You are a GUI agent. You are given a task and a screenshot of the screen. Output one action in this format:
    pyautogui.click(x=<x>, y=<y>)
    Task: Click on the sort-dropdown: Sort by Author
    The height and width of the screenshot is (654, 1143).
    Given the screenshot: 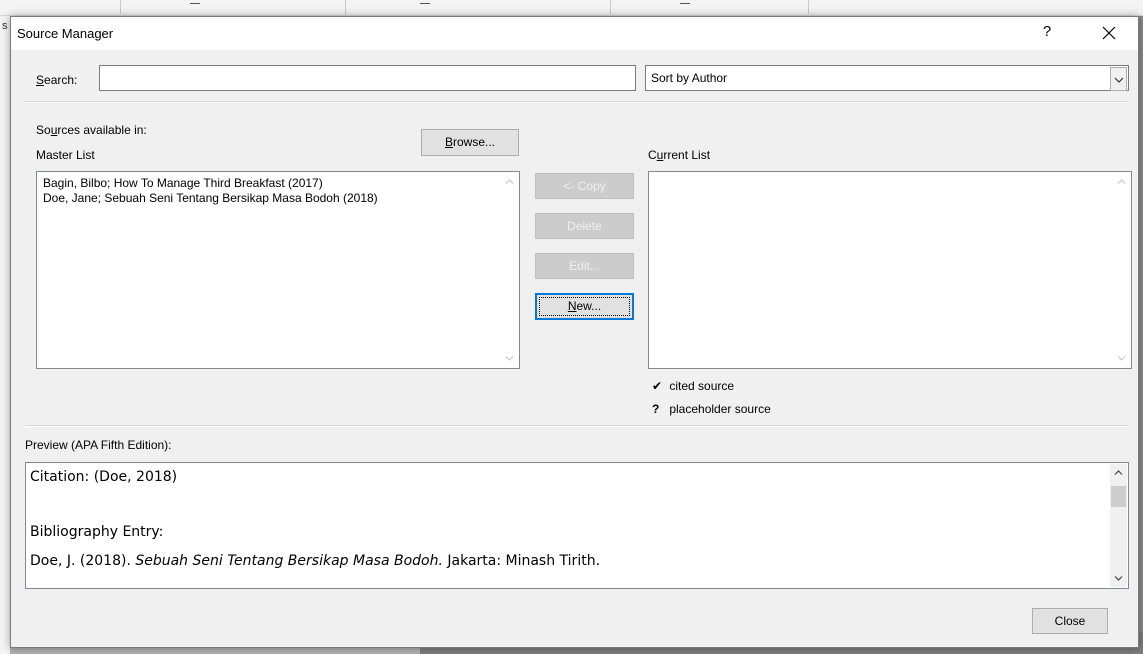 What is the action you would take?
    pyautogui.click(x=887, y=78)
    